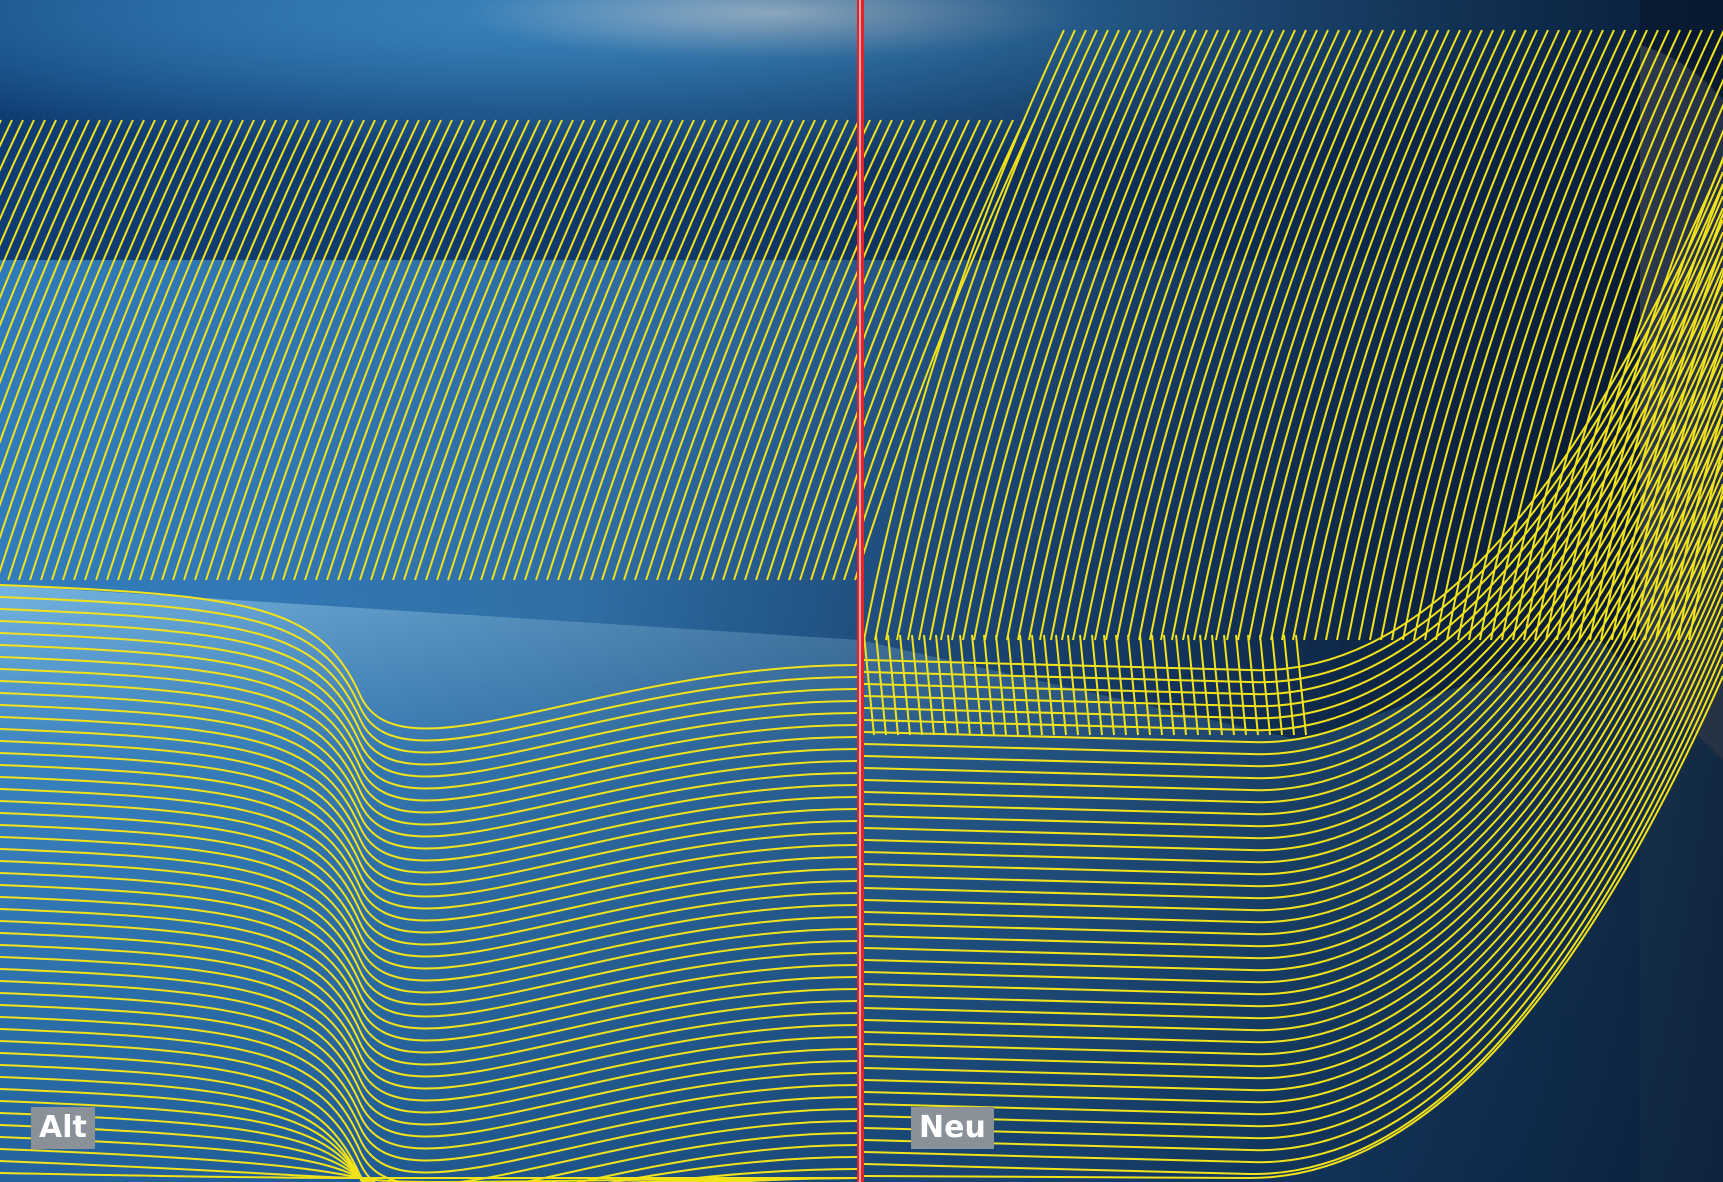 The width and height of the screenshot is (1723, 1182). I want to click on label-old: Alt, so click(63, 1128).